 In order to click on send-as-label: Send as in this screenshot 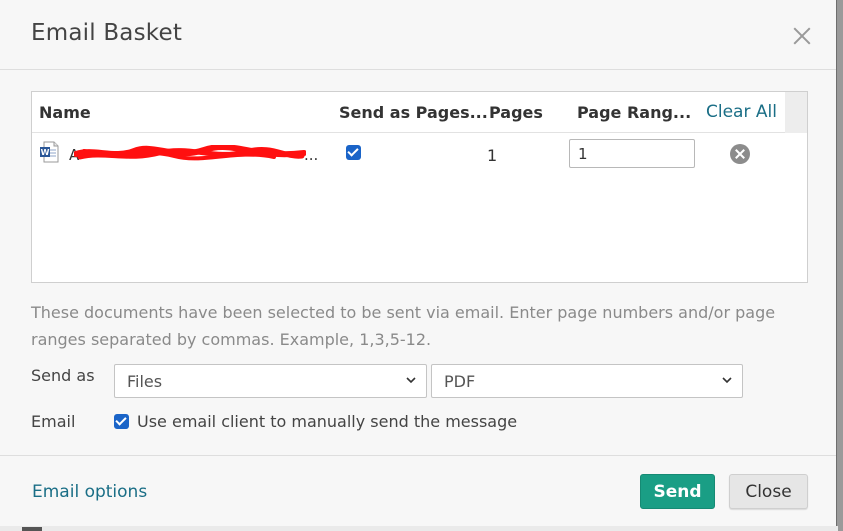, I will do `click(63, 375)`.